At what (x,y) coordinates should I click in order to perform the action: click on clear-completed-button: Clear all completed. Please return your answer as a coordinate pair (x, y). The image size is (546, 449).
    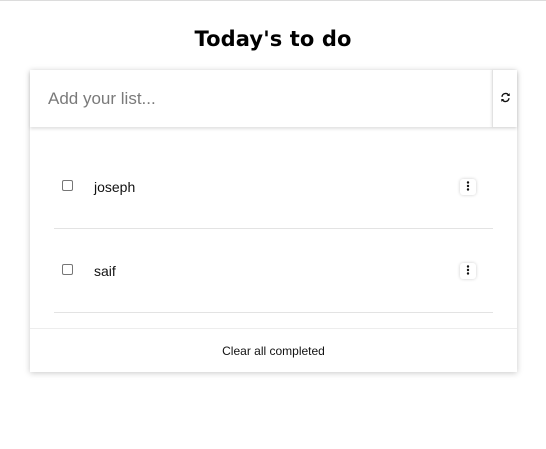
    Looking at the image, I should click on (273, 351).